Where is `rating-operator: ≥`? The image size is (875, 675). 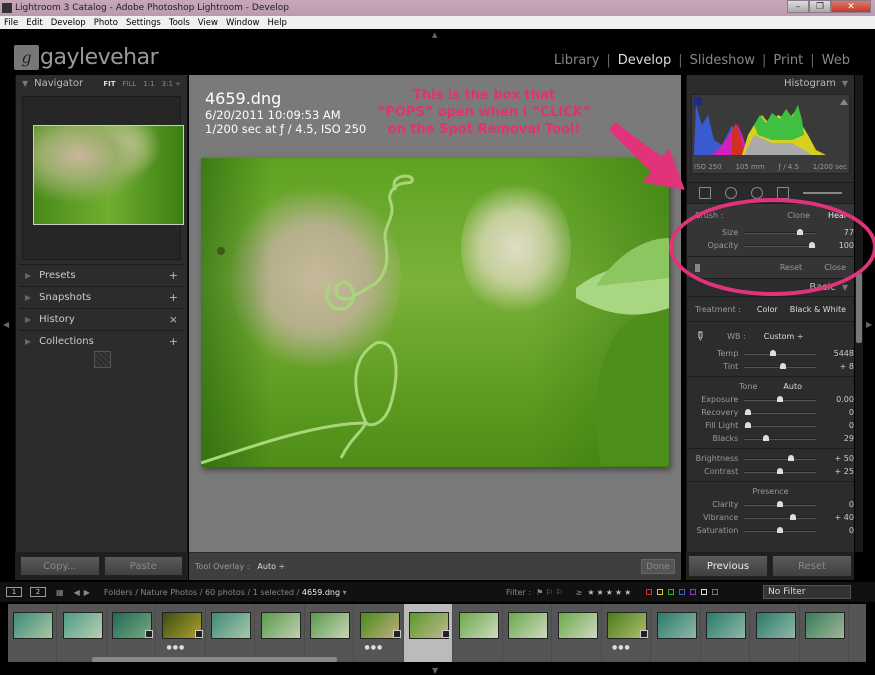 rating-operator: ≥ is located at coordinates (579, 592).